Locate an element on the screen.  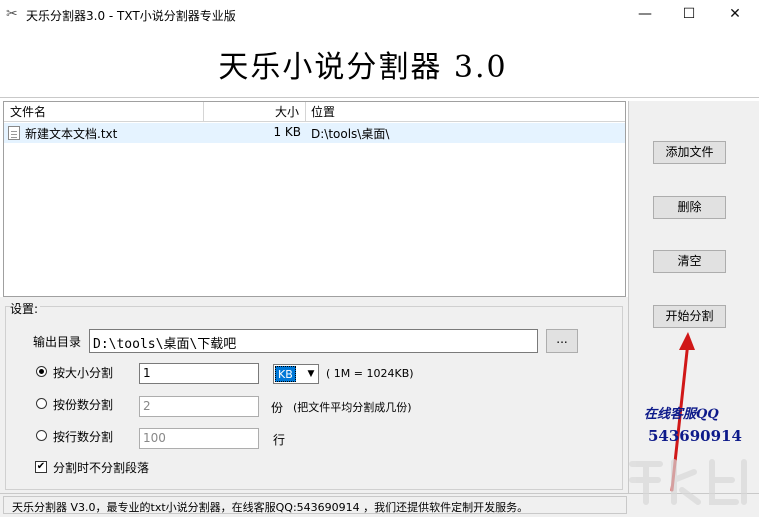
column-header-name: 文件名 is located at coordinates (104, 112).